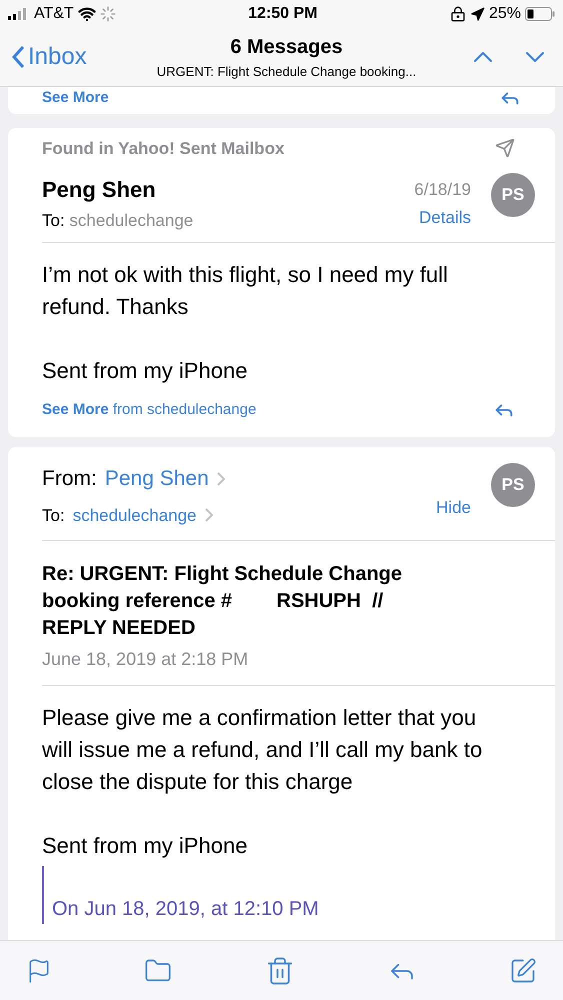  What do you see at coordinates (505, 148) in the screenshot?
I see `send-icon` at bounding box center [505, 148].